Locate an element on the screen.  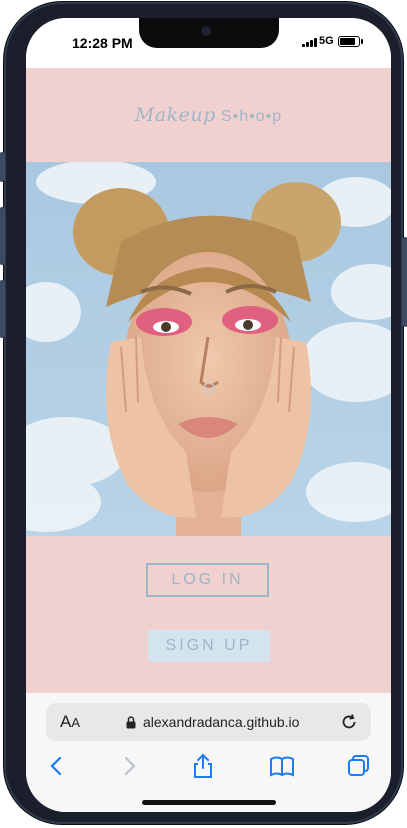
mute-switch is located at coordinates (2, 167).